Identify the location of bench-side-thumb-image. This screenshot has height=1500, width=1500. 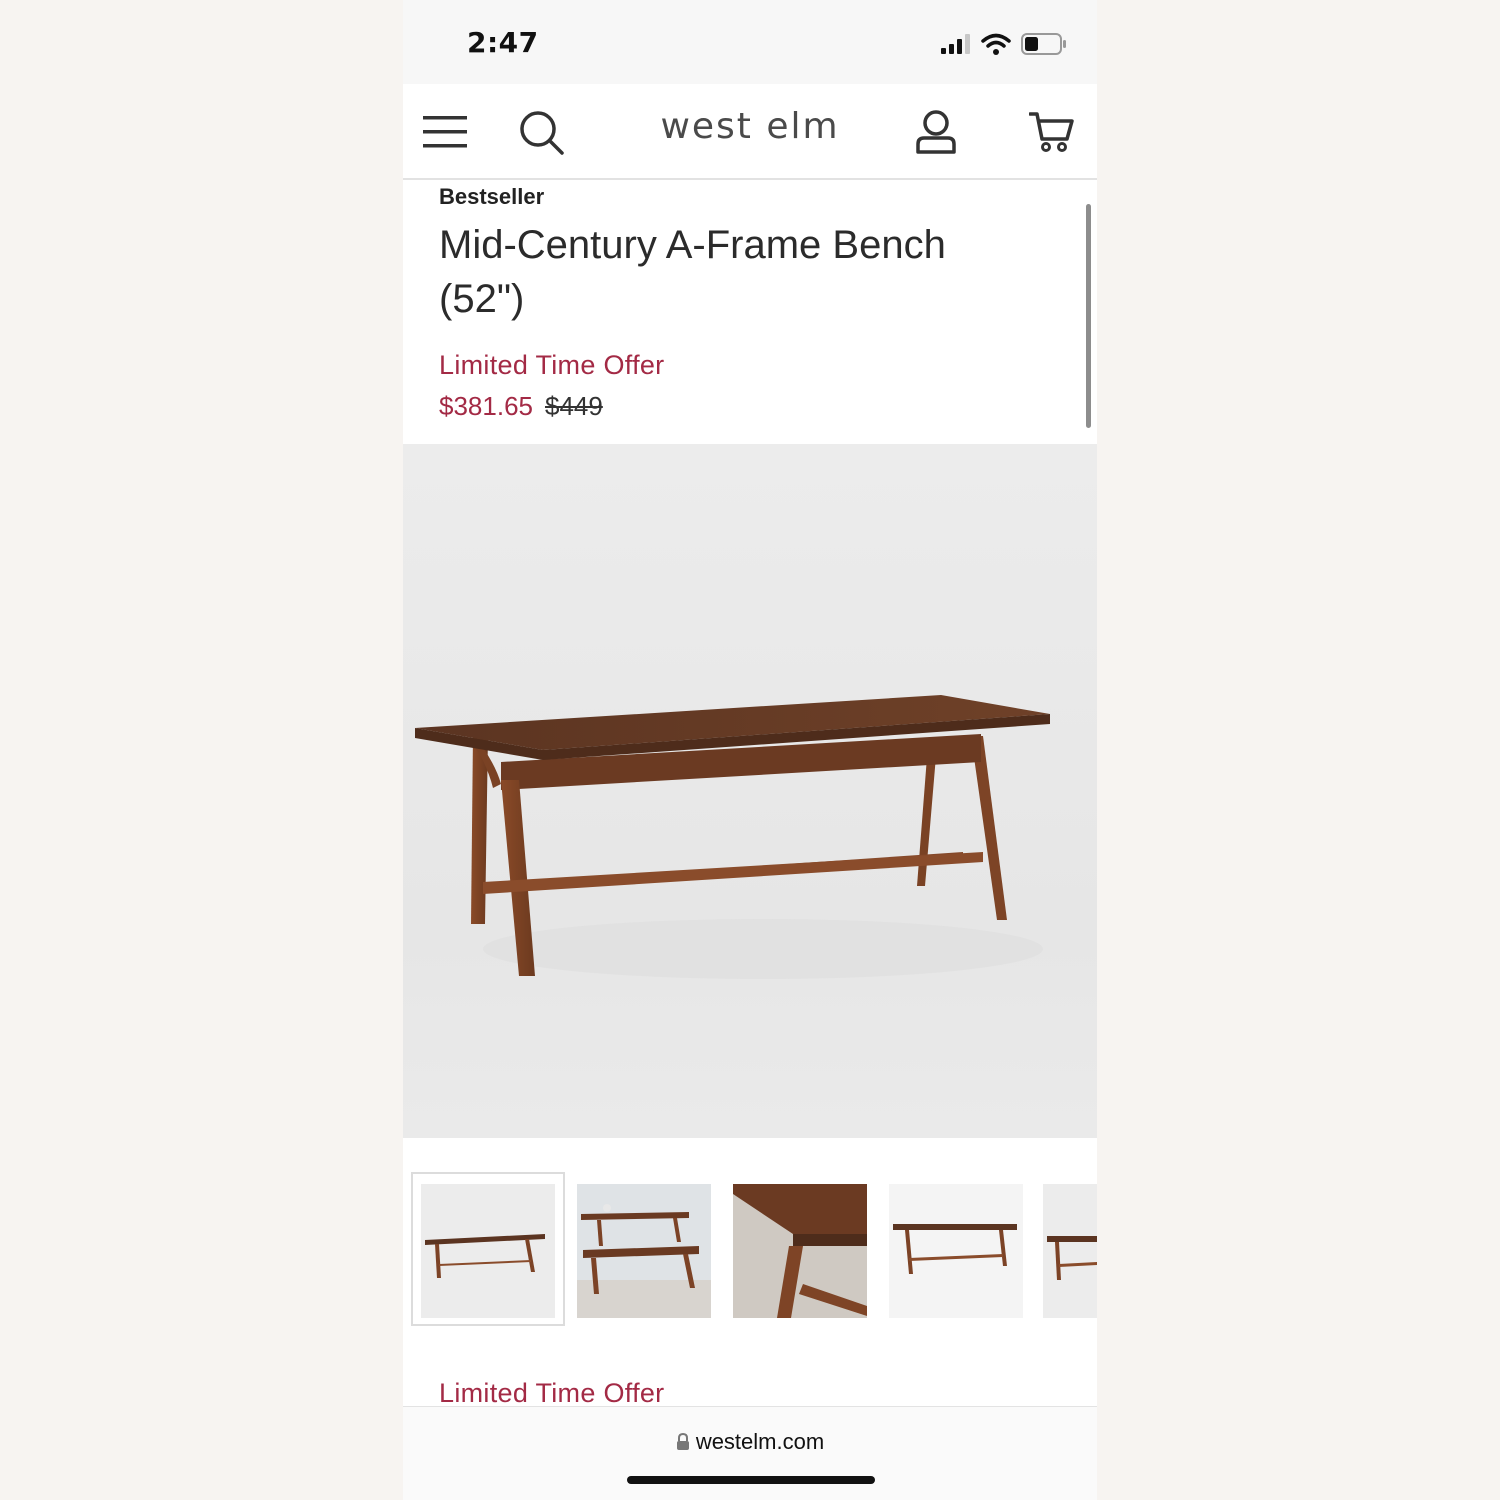
(956, 1251).